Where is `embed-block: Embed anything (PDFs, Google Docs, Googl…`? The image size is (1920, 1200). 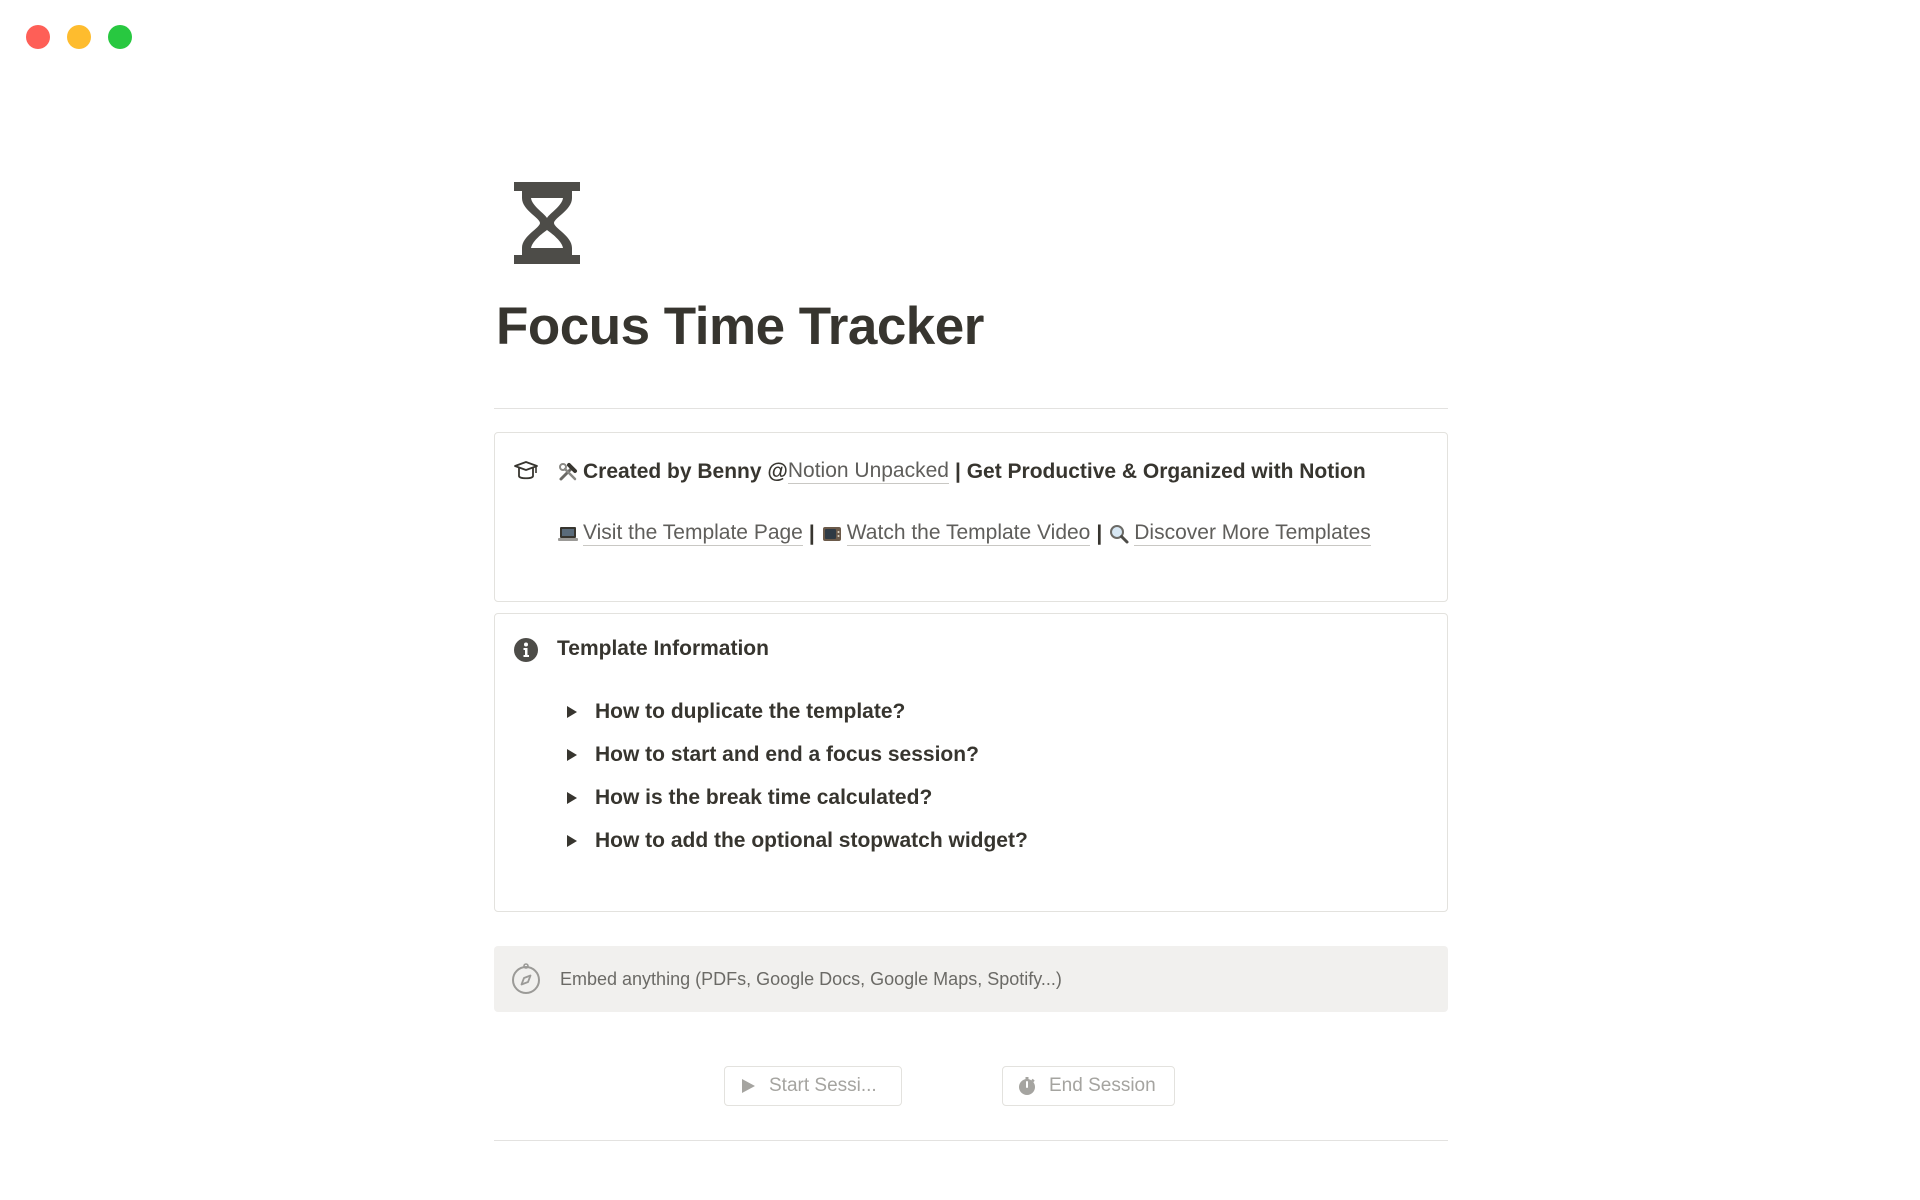
embed-block: Embed anything (PDFs, Google Docs, Googl… is located at coordinates (971, 979).